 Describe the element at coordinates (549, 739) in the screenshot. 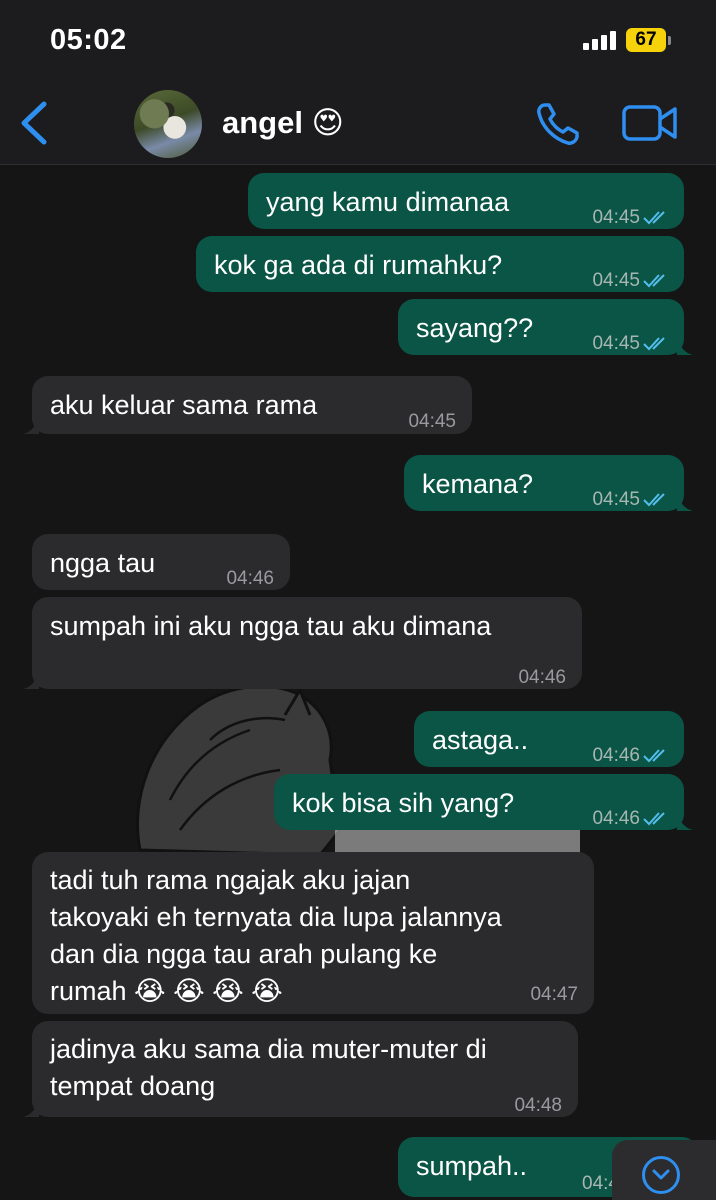

I see `message-outgoing: astaga.. 04:46` at that location.